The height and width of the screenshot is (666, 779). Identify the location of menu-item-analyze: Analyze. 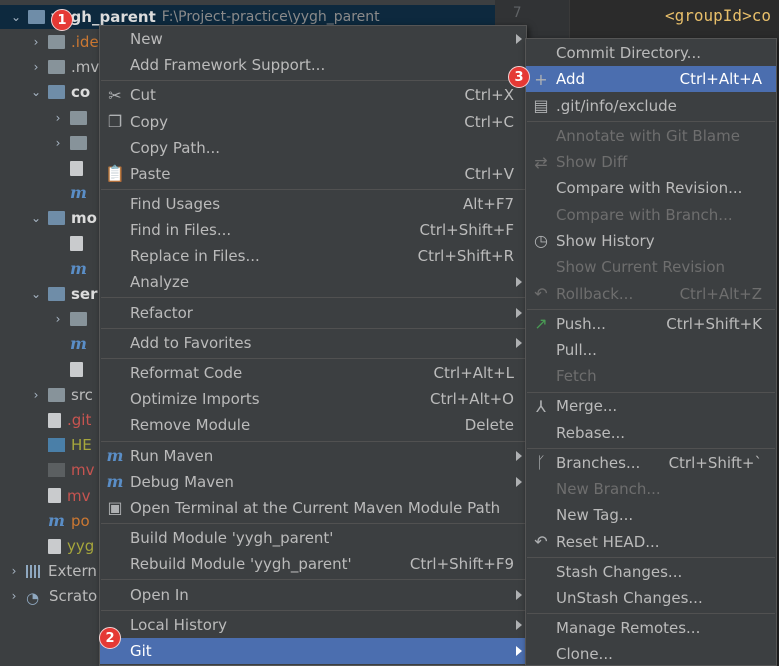
(313, 282).